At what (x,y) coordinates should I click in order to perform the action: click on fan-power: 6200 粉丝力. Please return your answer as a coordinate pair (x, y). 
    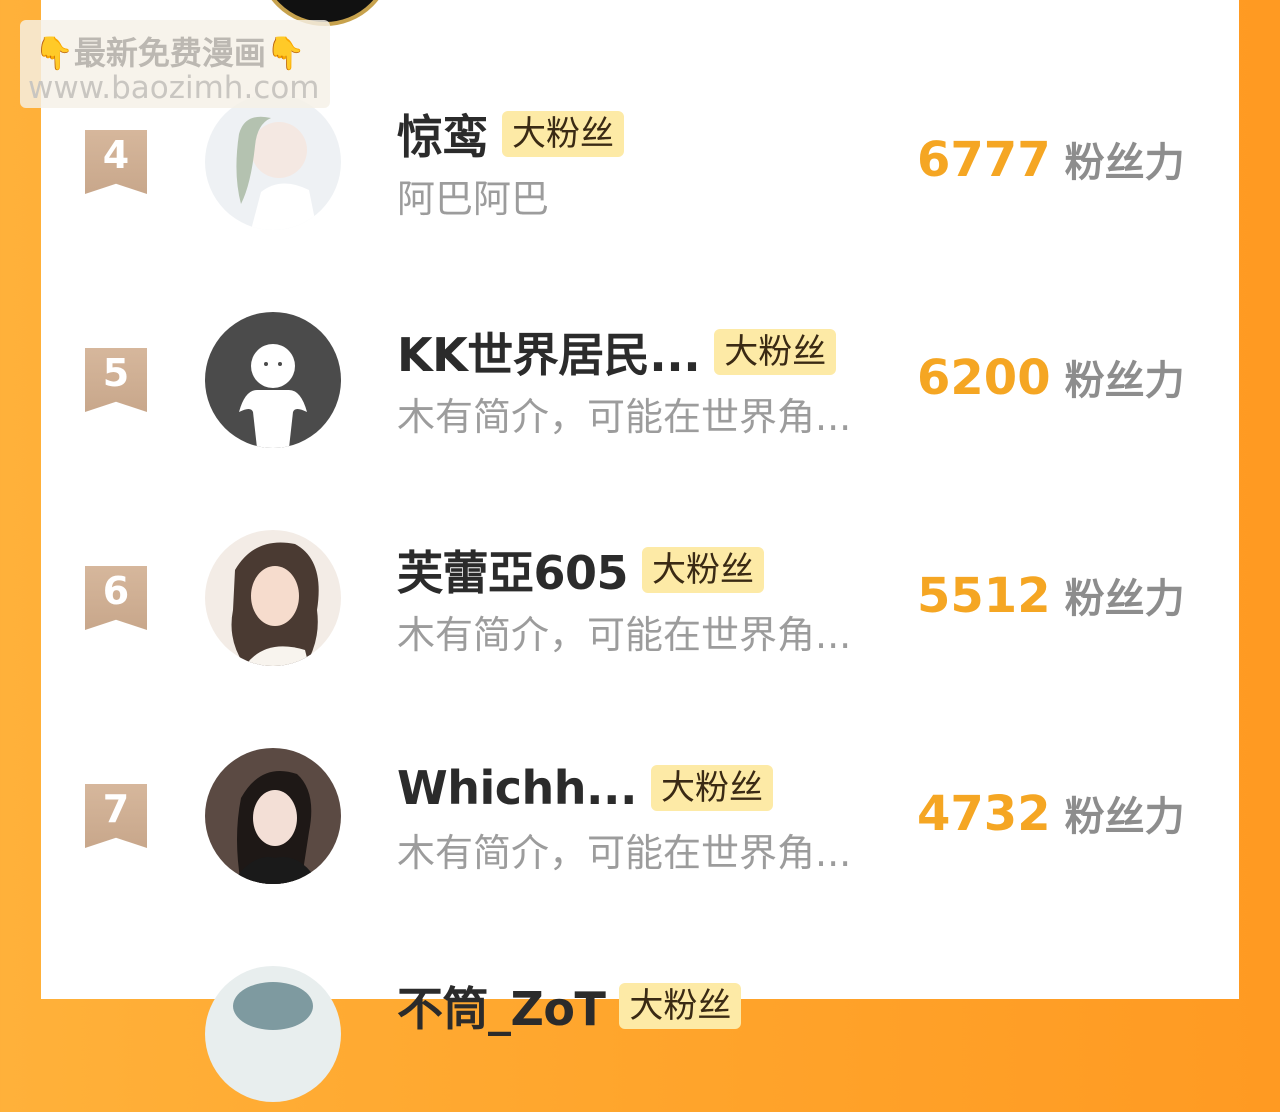
    Looking at the image, I should click on (1051, 377).